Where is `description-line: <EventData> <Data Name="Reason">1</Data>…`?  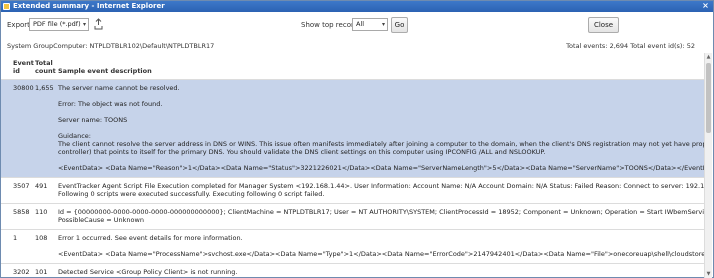
description-line: <EventData> <Data Name="Reason">1</Data>… is located at coordinates (381, 168).